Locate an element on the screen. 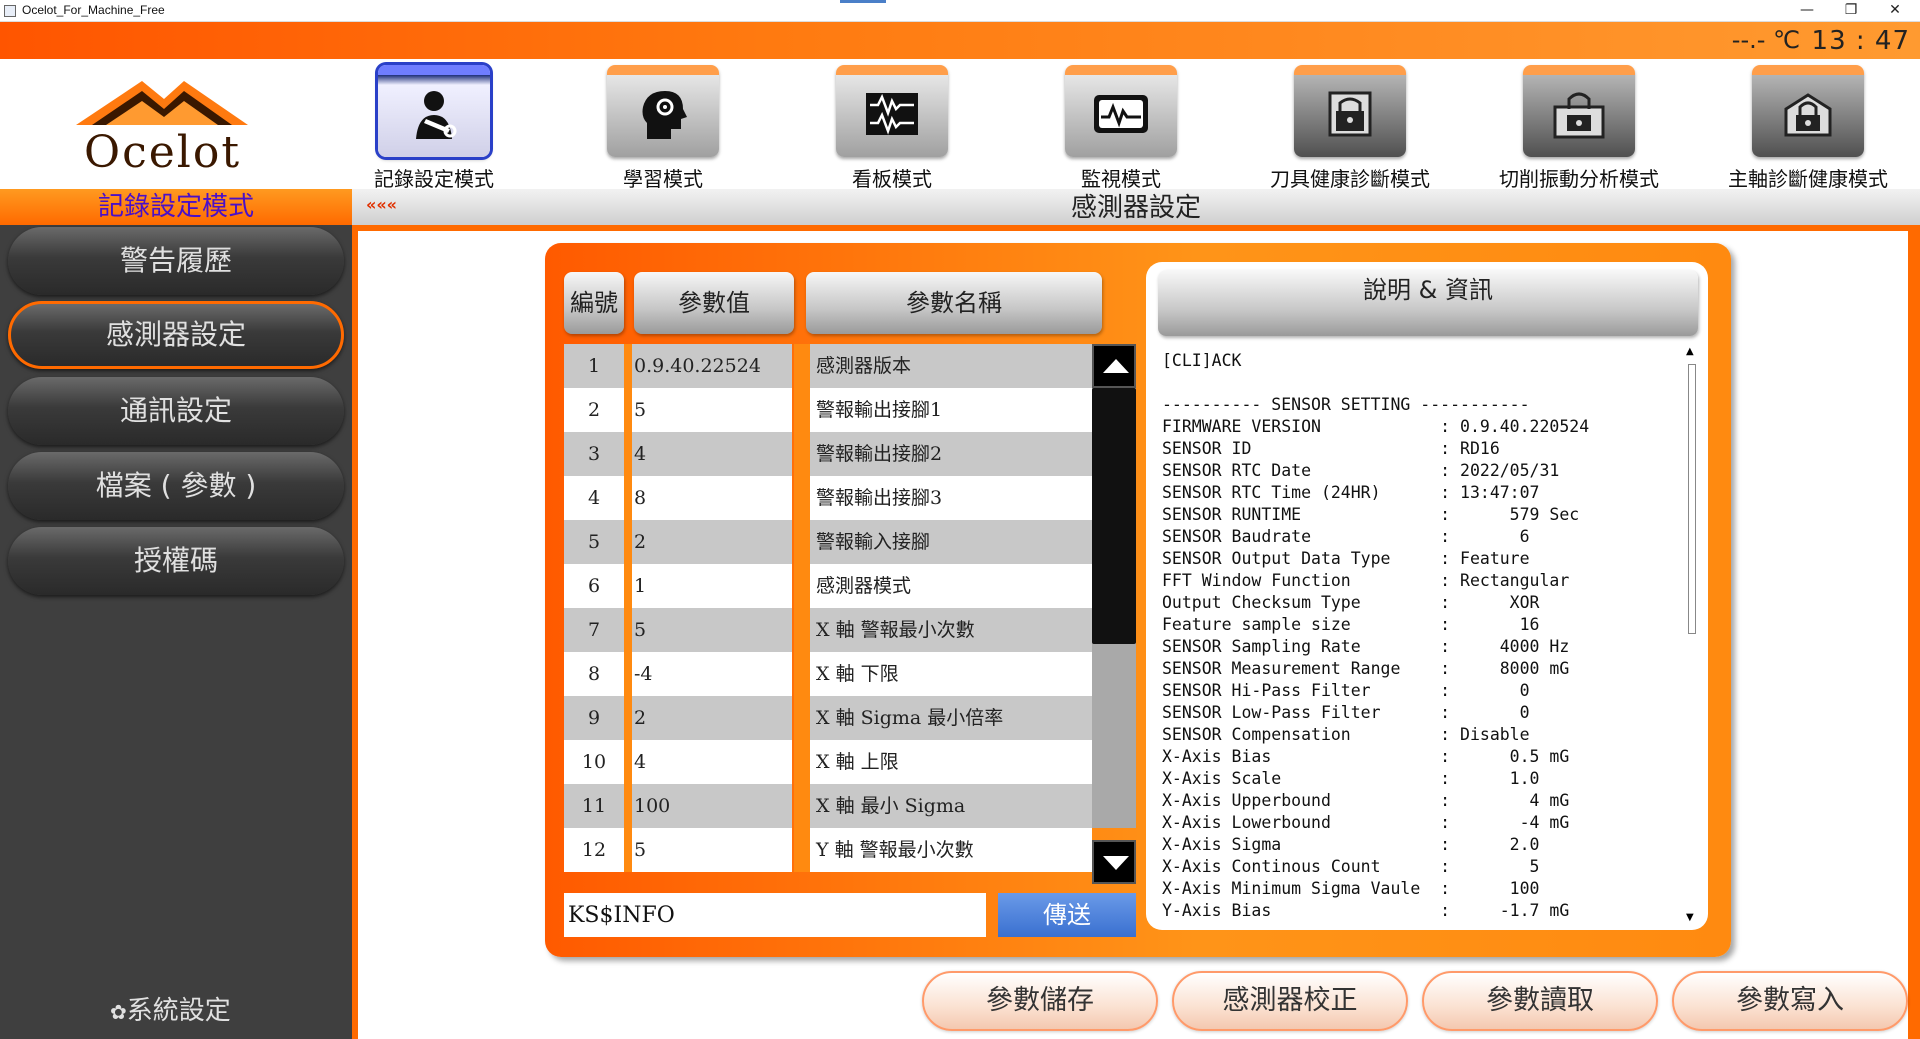 This screenshot has height=1039, width=1920. table-row: 10 4 X 軸 上限 is located at coordinates (828, 762).